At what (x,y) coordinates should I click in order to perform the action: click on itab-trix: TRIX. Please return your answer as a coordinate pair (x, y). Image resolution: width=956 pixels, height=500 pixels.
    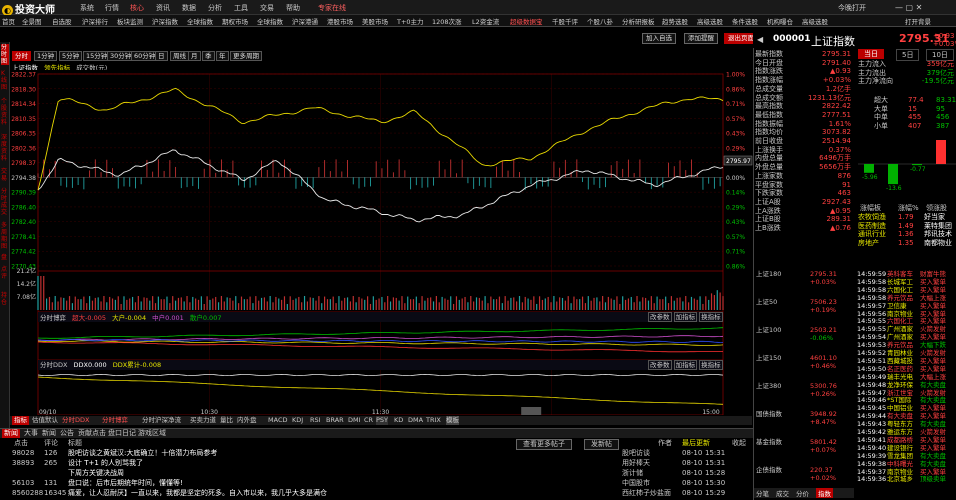
    Looking at the image, I should click on (433, 420).